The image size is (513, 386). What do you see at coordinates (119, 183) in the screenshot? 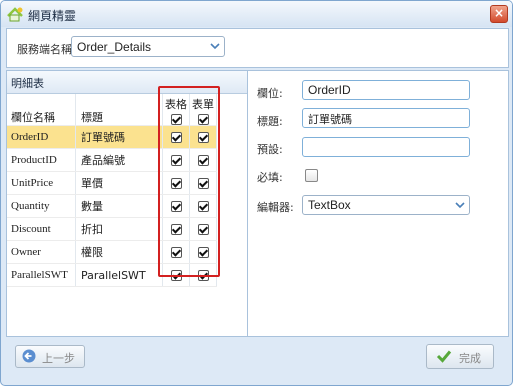
I see `row-caption: 單價` at bounding box center [119, 183].